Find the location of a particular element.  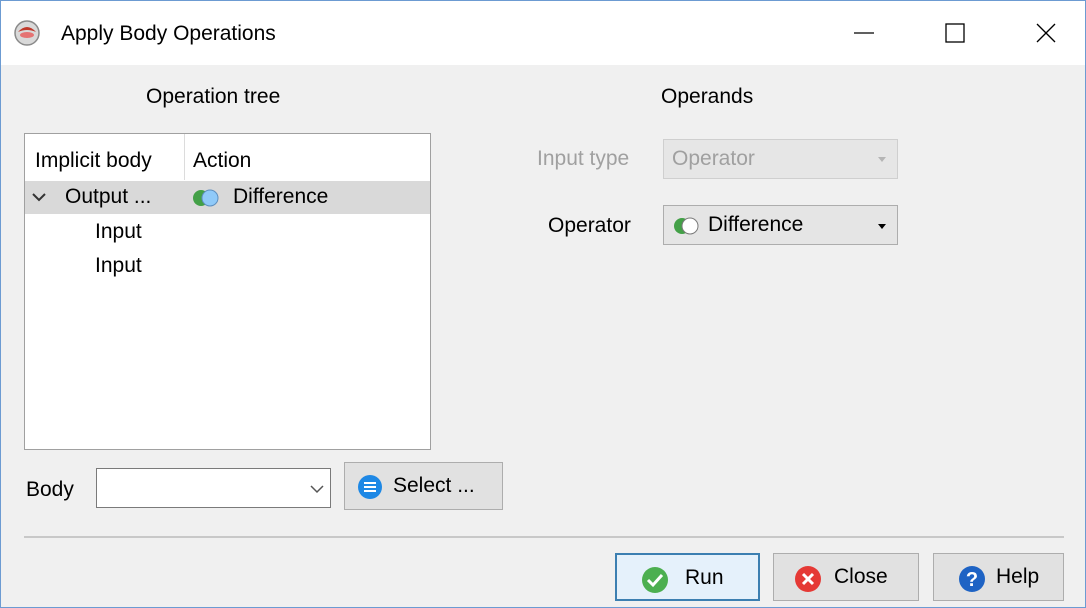

operator-select: Difference is located at coordinates (780, 225).